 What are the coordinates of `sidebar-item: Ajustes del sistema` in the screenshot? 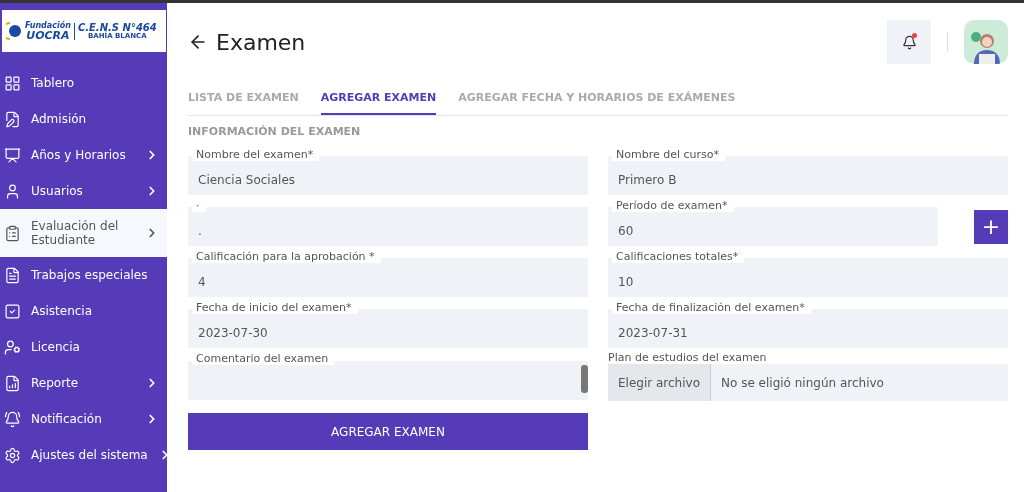 It's located at (83, 455).